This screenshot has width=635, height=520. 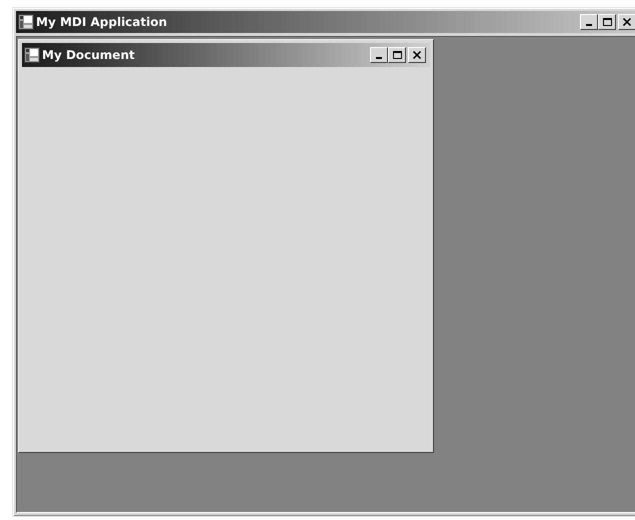 I want to click on window-title: My MDI Application, so click(x=102, y=22).